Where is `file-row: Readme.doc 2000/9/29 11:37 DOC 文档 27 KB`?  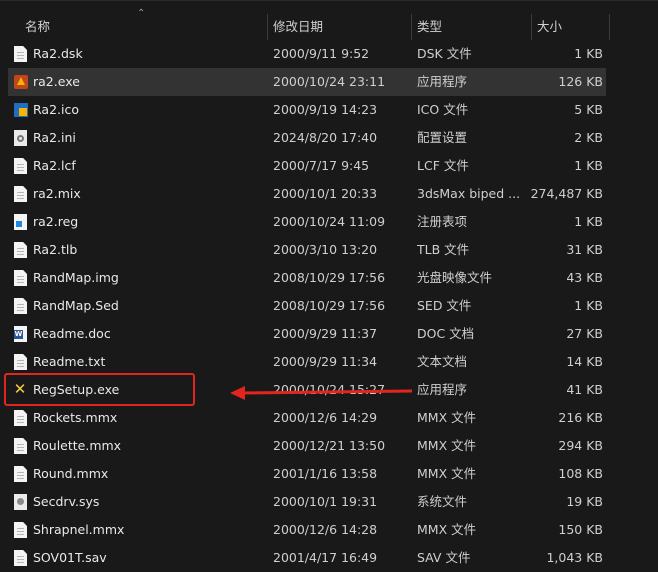 file-row: Readme.doc 2000/9/29 11:37 DOC 文档 27 KB is located at coordinates (307, 334).